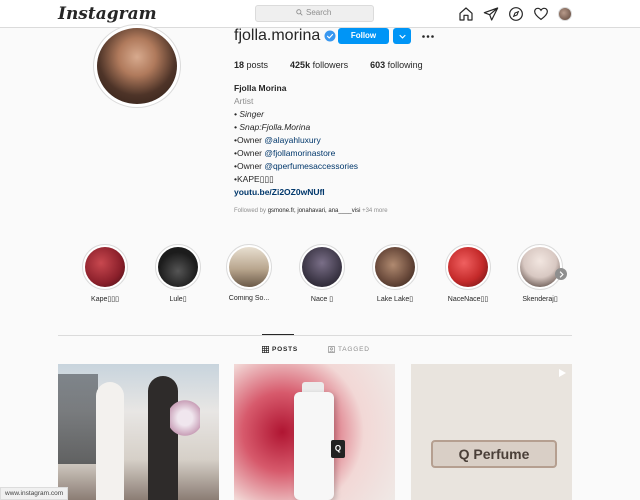 This screenshot has width=640, height=500. I want to click on highlights-next-button, so click(561, 274).